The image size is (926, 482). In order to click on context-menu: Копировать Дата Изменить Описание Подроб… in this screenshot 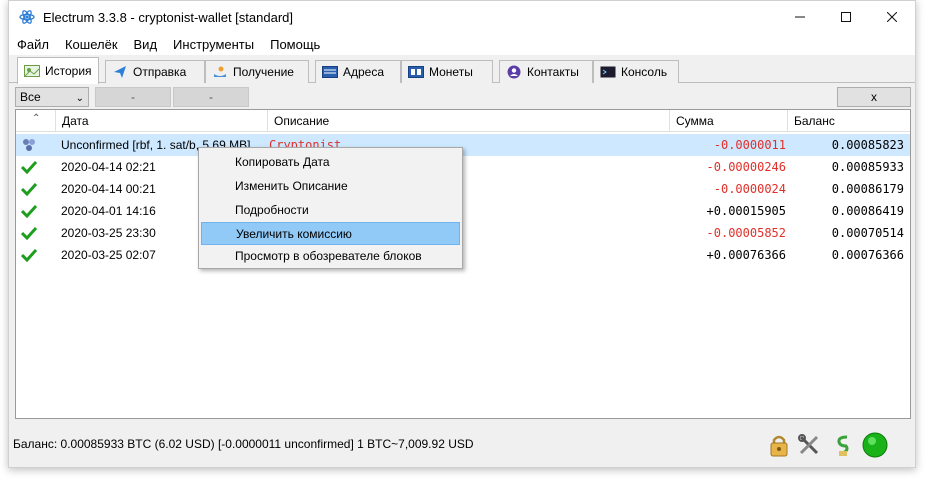, I will do `click(330, 208)`.